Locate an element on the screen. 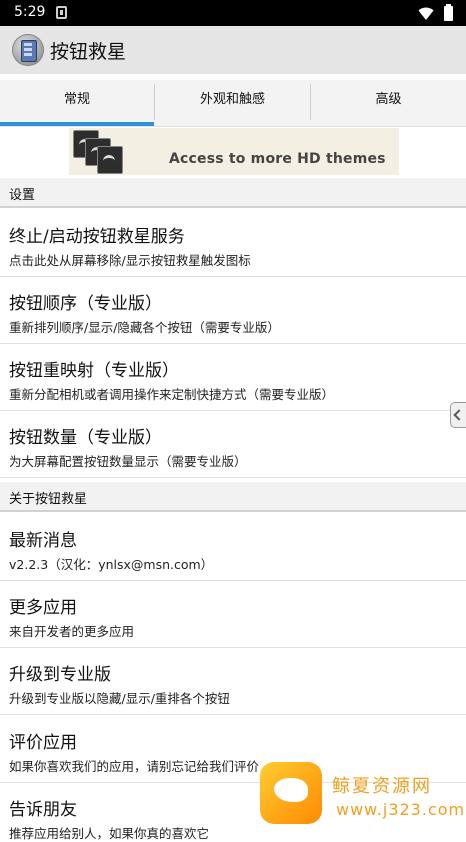 The width and height of the screenshot is (466, 842). pref-summary: 为大屏幕配置按钮数量显示（需要专业版） is located at coordinates (128, 461).